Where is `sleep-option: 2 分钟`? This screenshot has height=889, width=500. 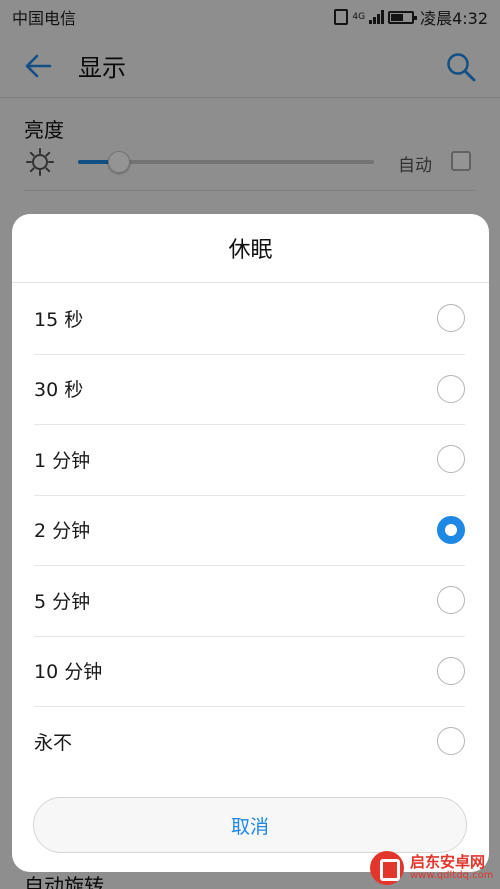
sleep-option: 2 分钟 is located at coordinates (250, 530).